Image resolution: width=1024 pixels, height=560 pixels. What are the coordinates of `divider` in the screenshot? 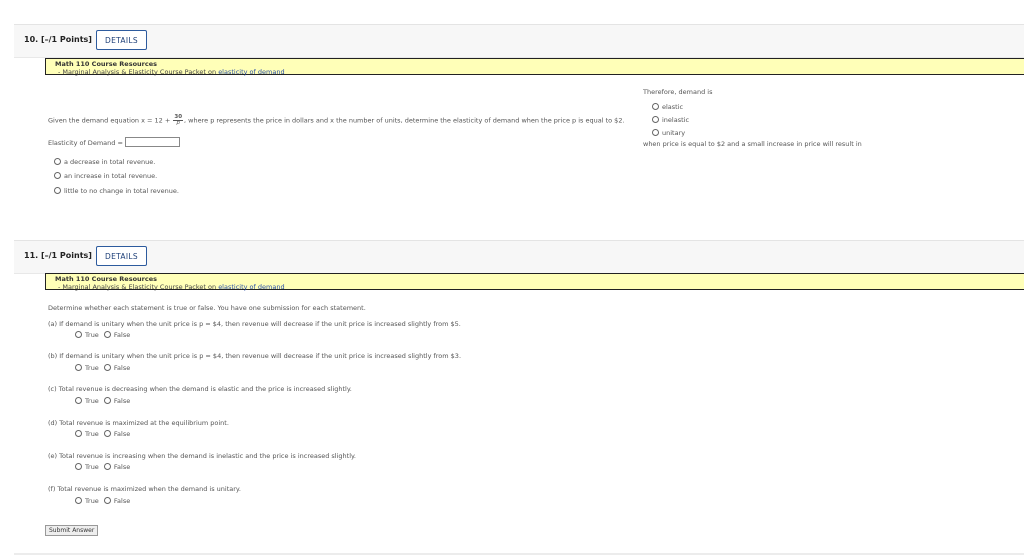 It's located at (519, 554).